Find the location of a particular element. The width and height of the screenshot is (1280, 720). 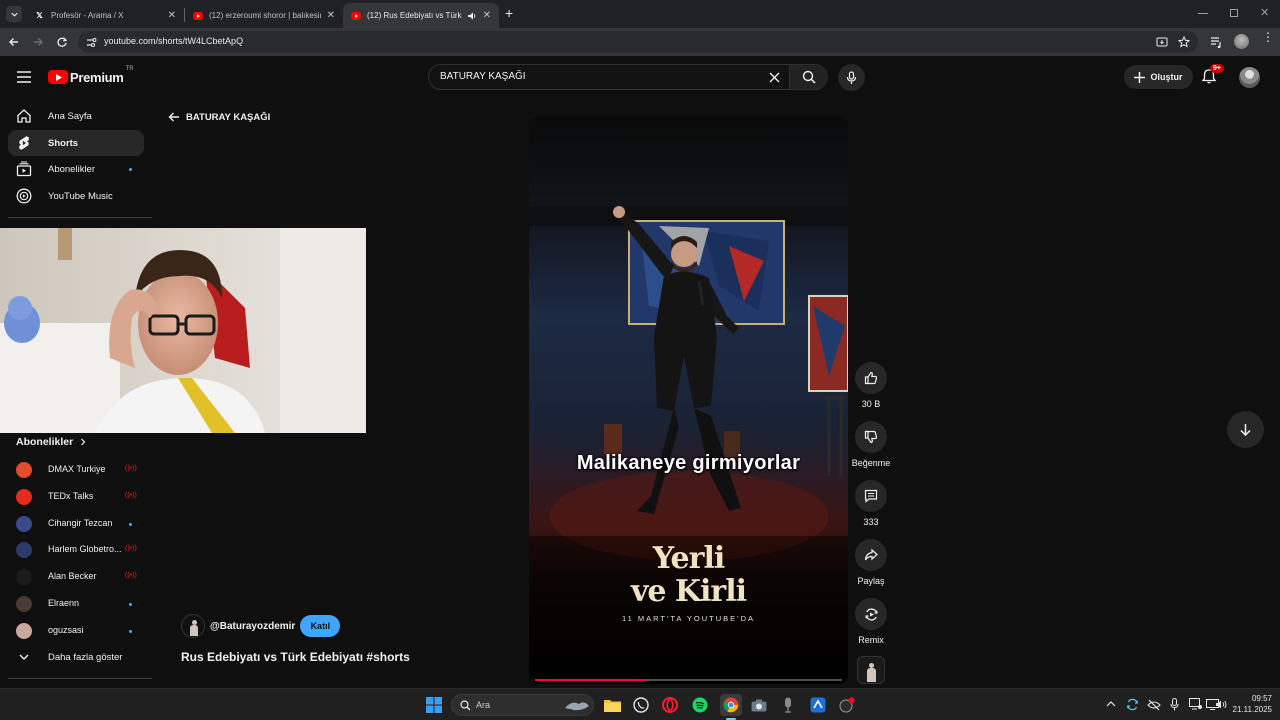

voice-search-button is located at coordinates (851, 77).